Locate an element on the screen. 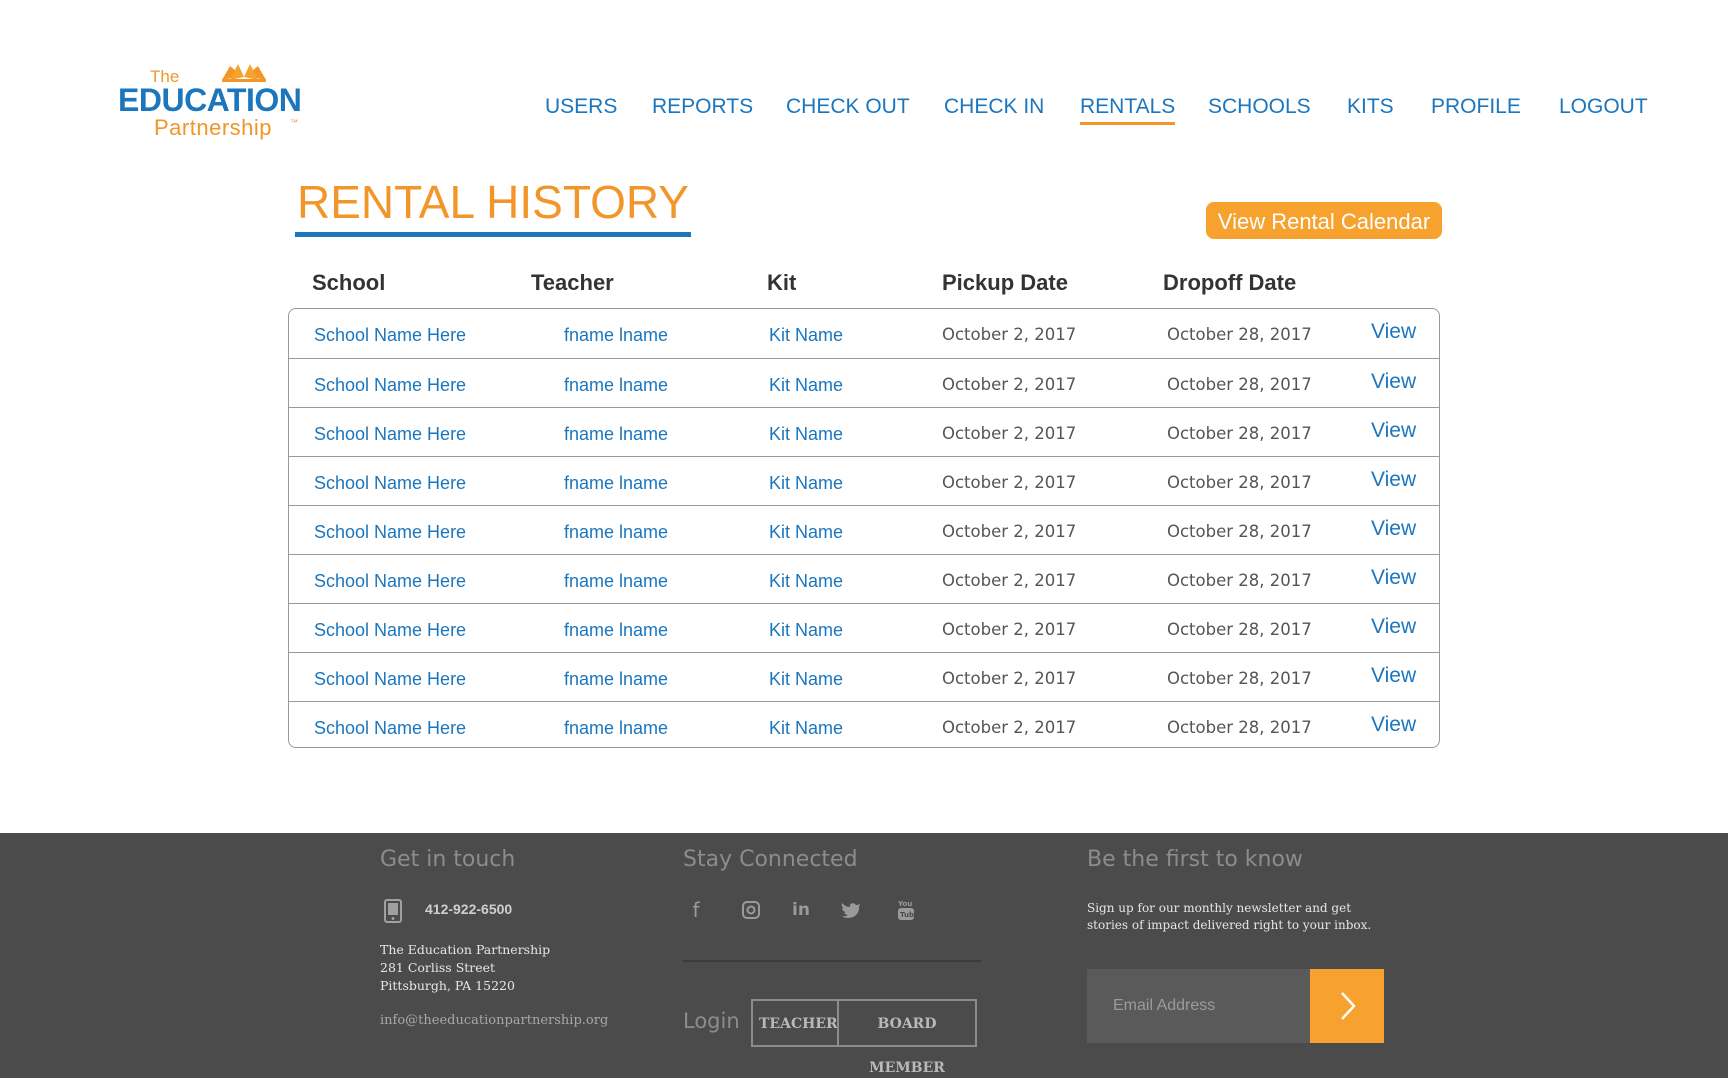 This screenshot has width=1728, height=1090. page-title: RENTAL HISTORY is located at coordinates (493, 205).